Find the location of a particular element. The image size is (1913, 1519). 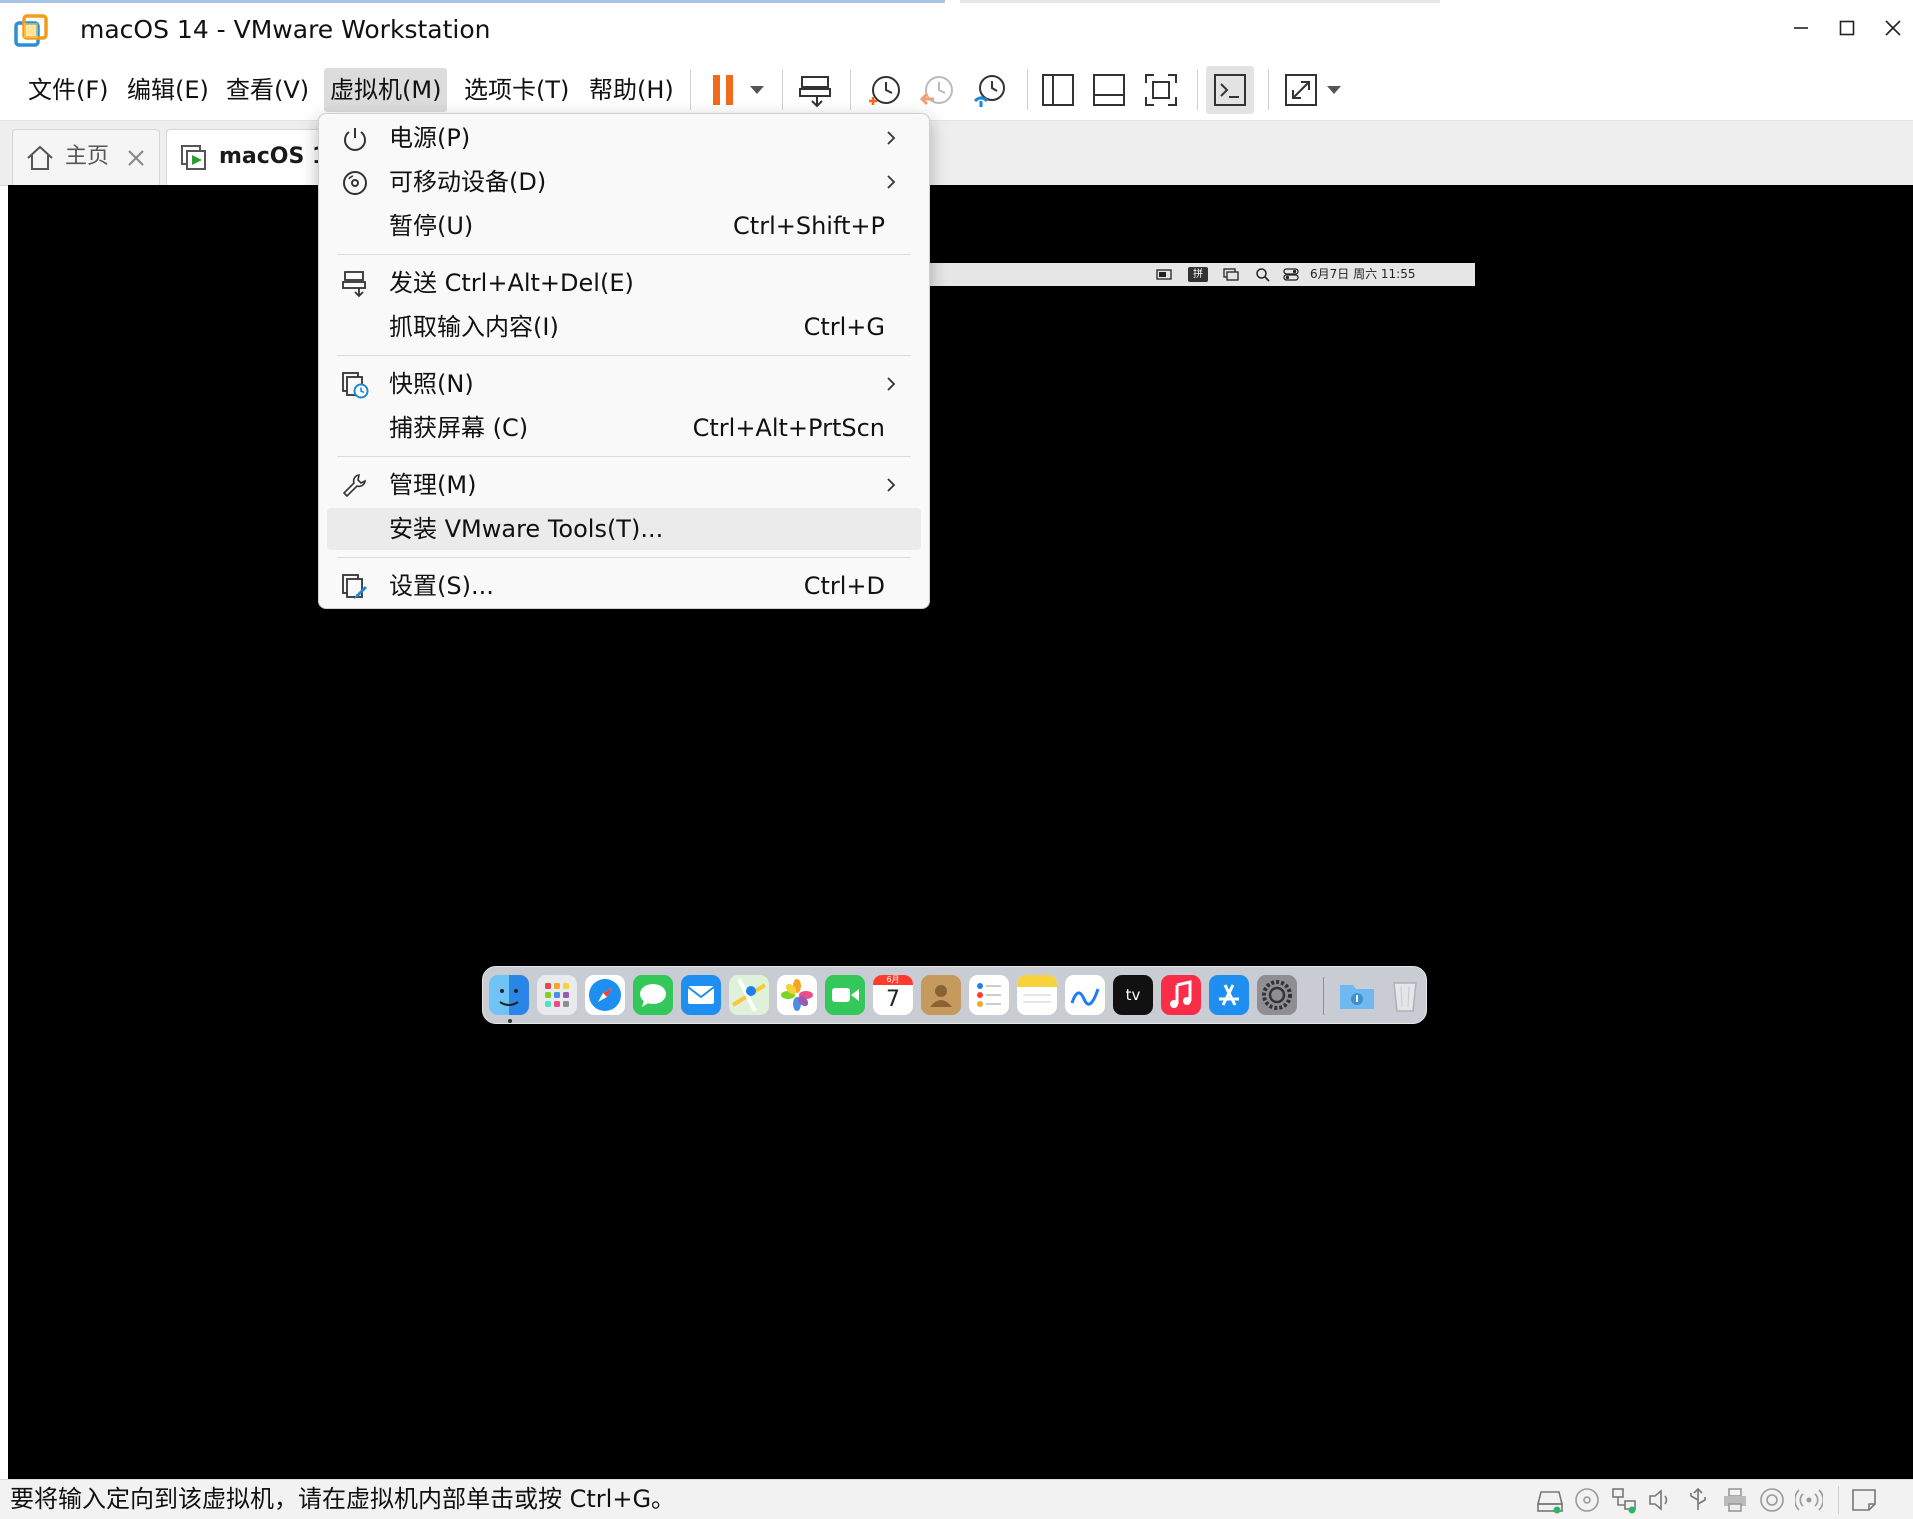

status-message: 要将输入定向到该虚拟机，请在虚拟机内部单击或按 Ctrl+G。 is located at coordinates (343, 1499).